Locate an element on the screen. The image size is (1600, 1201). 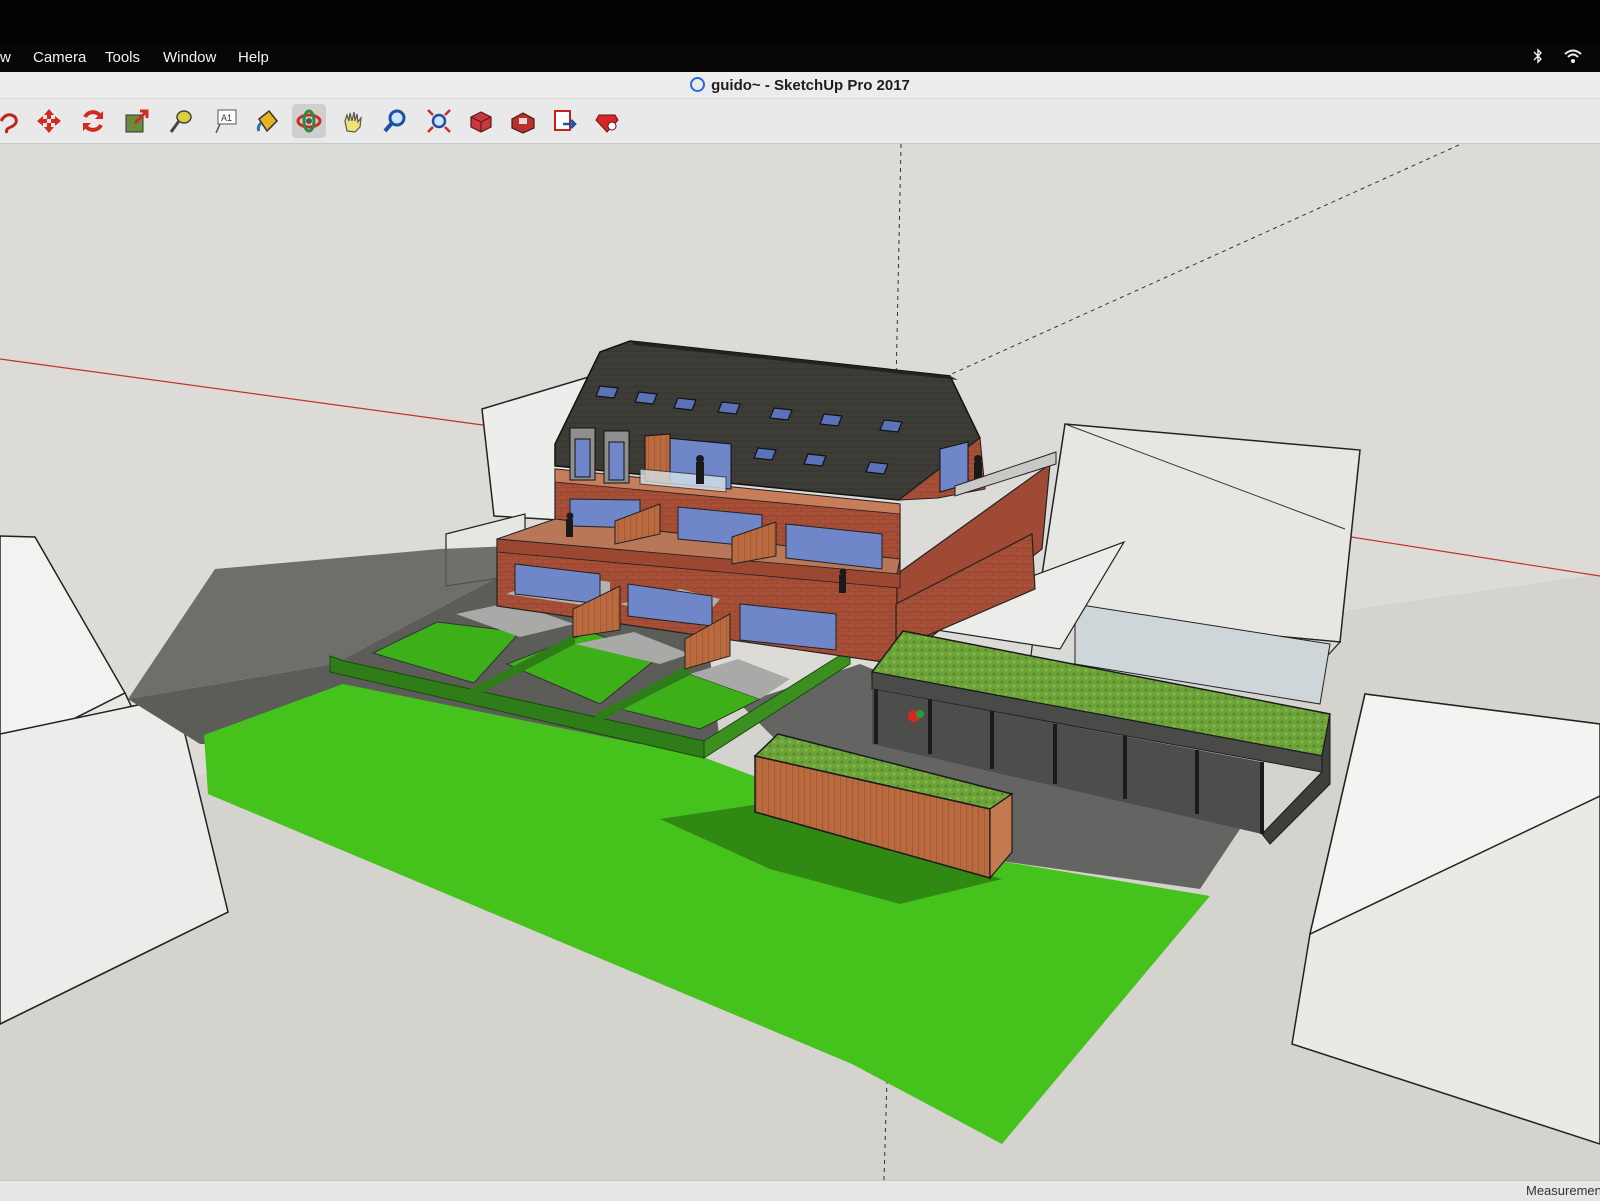
large-tool-set-toolbar: A1 is located at coordinates (800, 121).